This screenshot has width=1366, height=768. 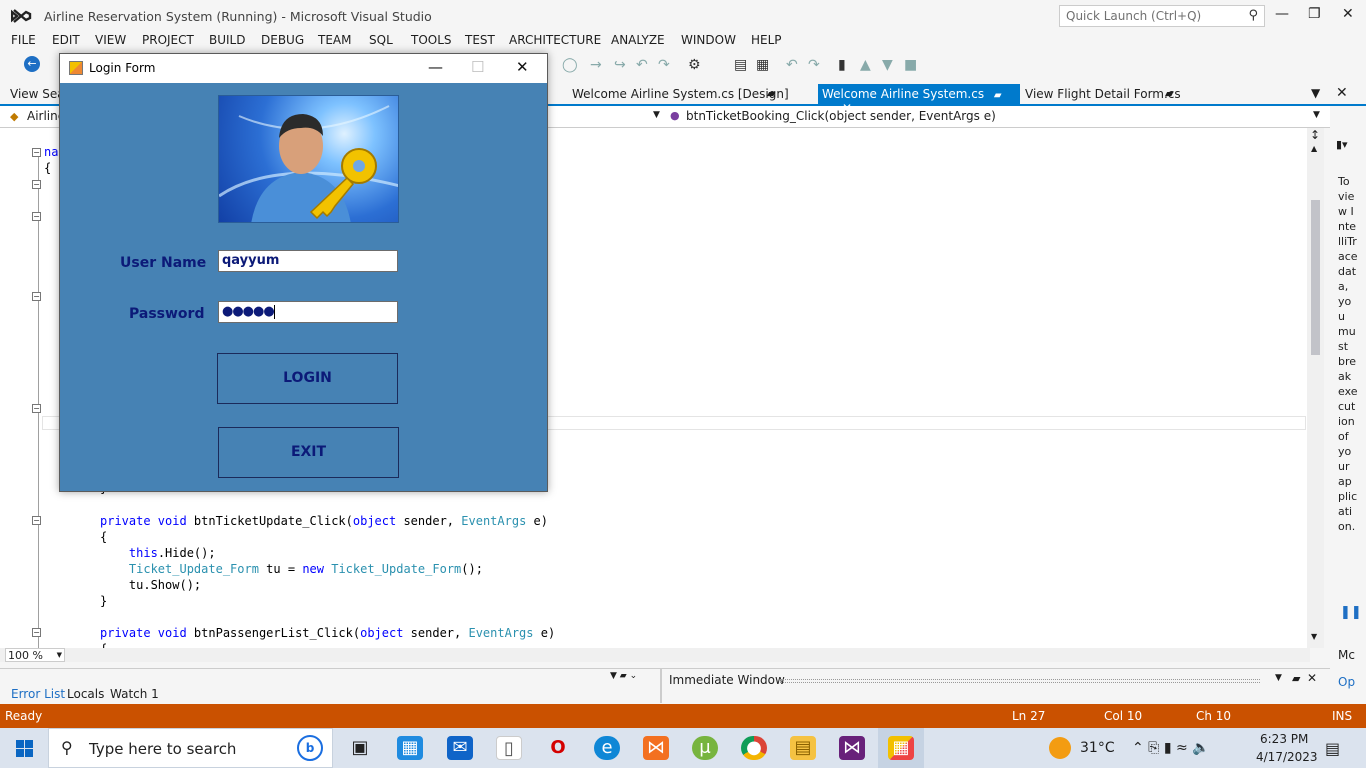 What do you see at coordinates (1287, 757) in the screenshot?
I see `clock-date: 4/17/2023` at bounding box center [1287, 757].